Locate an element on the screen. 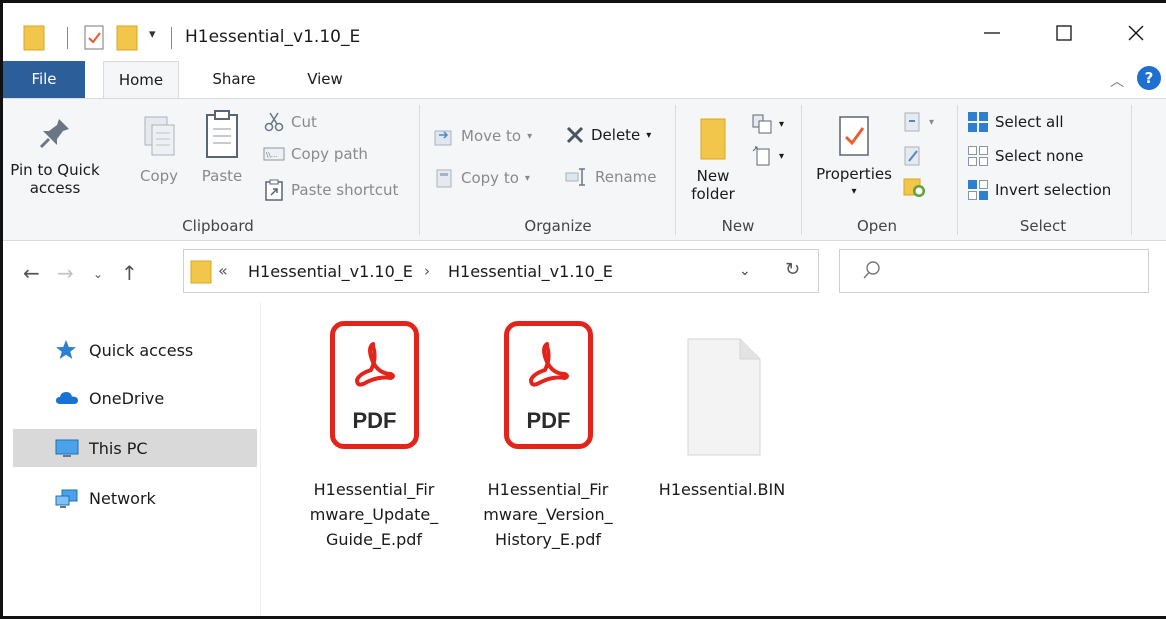  breadcrumb-segment: H1essential_v1.10_E is located at coordinates (330, 271).